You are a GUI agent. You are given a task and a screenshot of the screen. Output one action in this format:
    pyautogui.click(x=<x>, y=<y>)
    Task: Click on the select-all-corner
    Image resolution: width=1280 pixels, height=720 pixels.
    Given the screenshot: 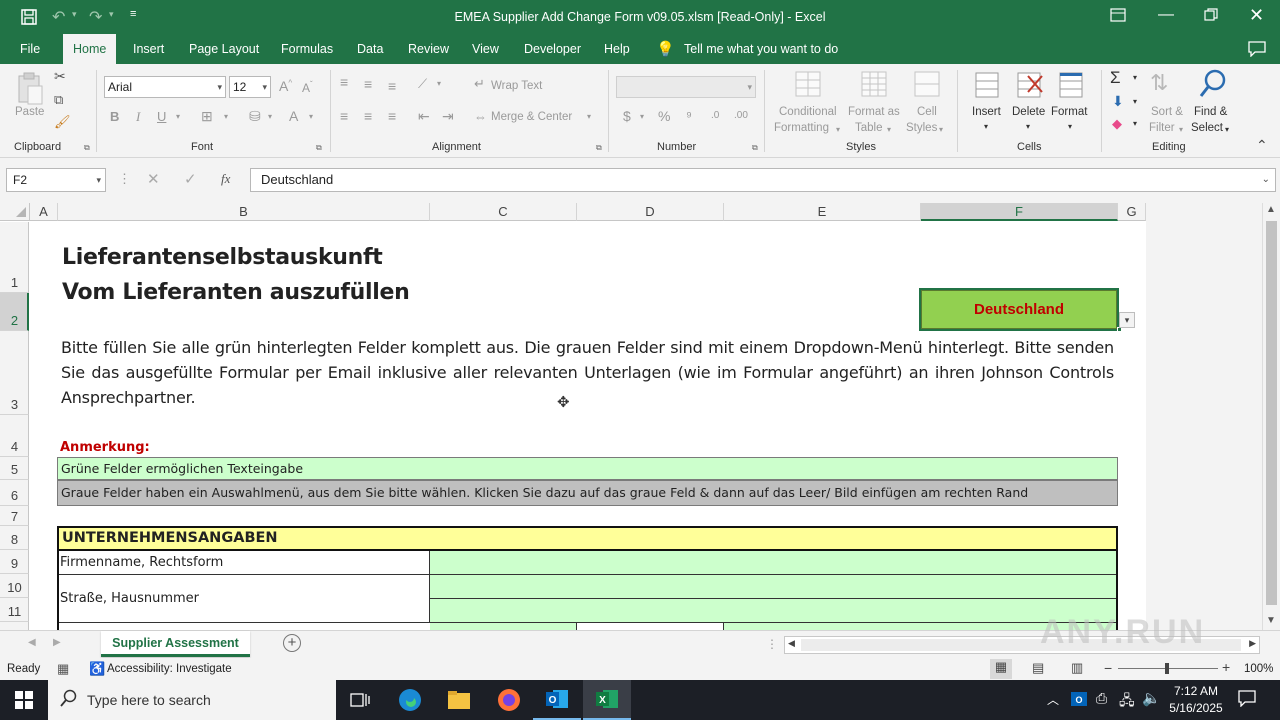 What is the action you would take?
    pyautogui.click(x=15, y=212)
    